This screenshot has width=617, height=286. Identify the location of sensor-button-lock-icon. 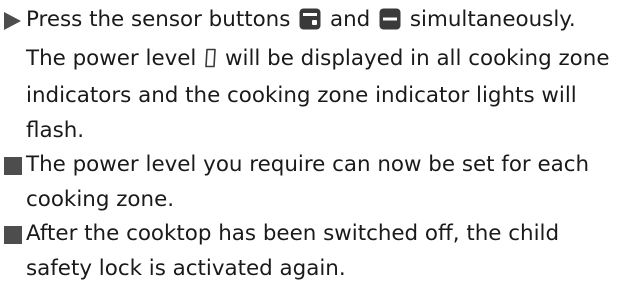
(310, 24).